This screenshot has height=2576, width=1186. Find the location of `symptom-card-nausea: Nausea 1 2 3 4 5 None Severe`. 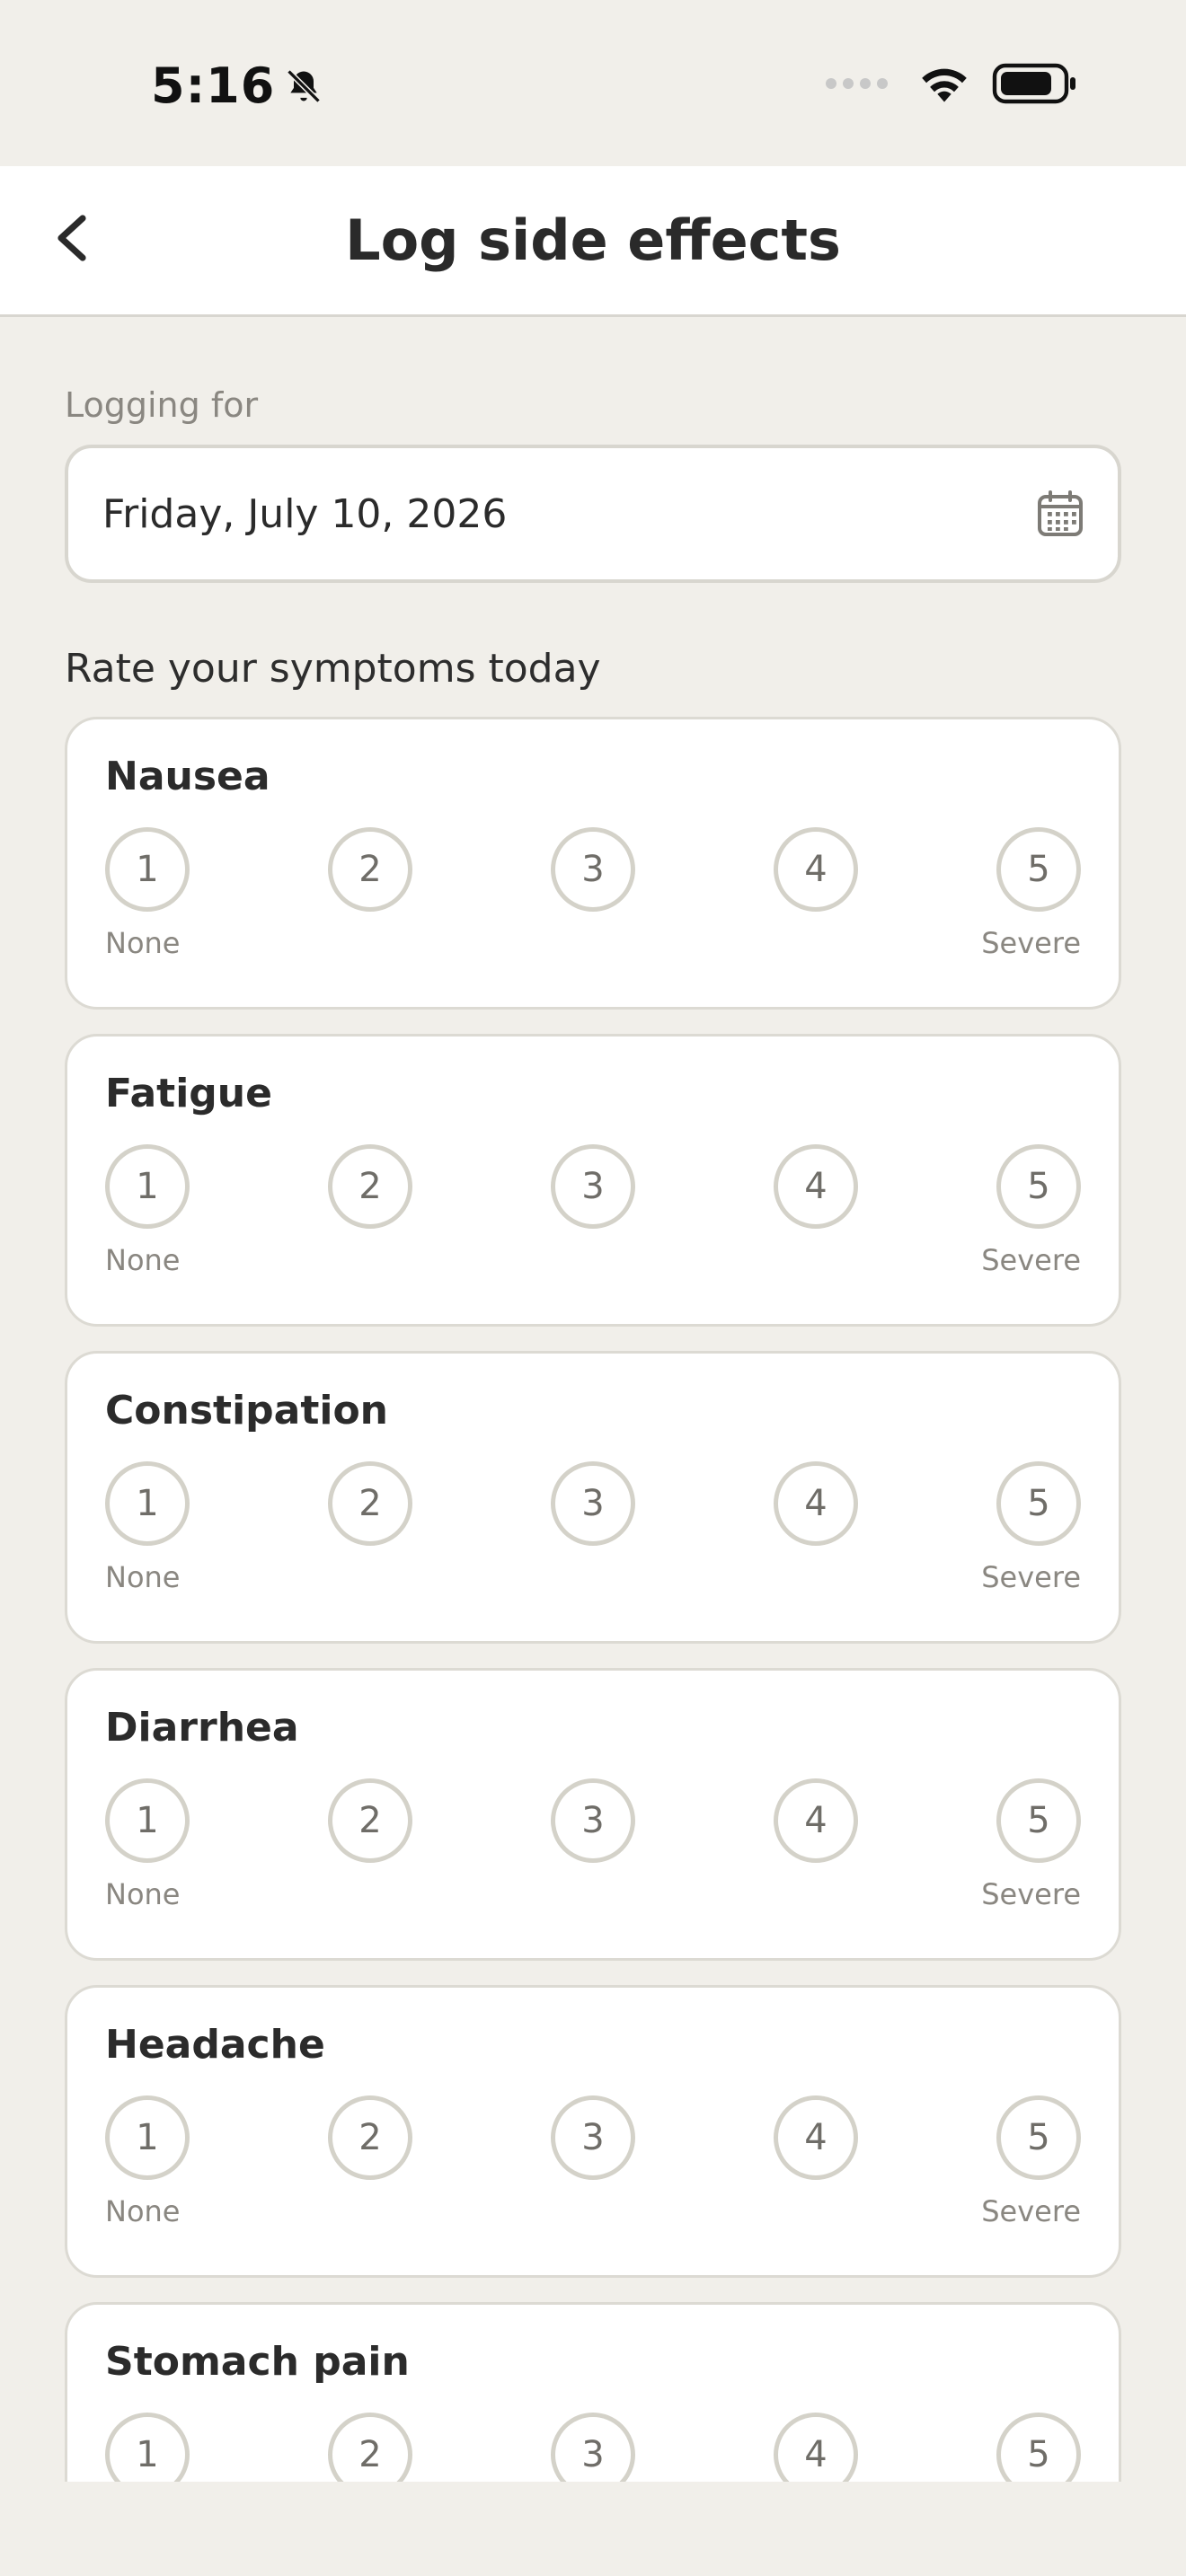

symptom-card-nausea: Nausea 1 2 3 4 5 None Severe is located at coordinates (593, 863).